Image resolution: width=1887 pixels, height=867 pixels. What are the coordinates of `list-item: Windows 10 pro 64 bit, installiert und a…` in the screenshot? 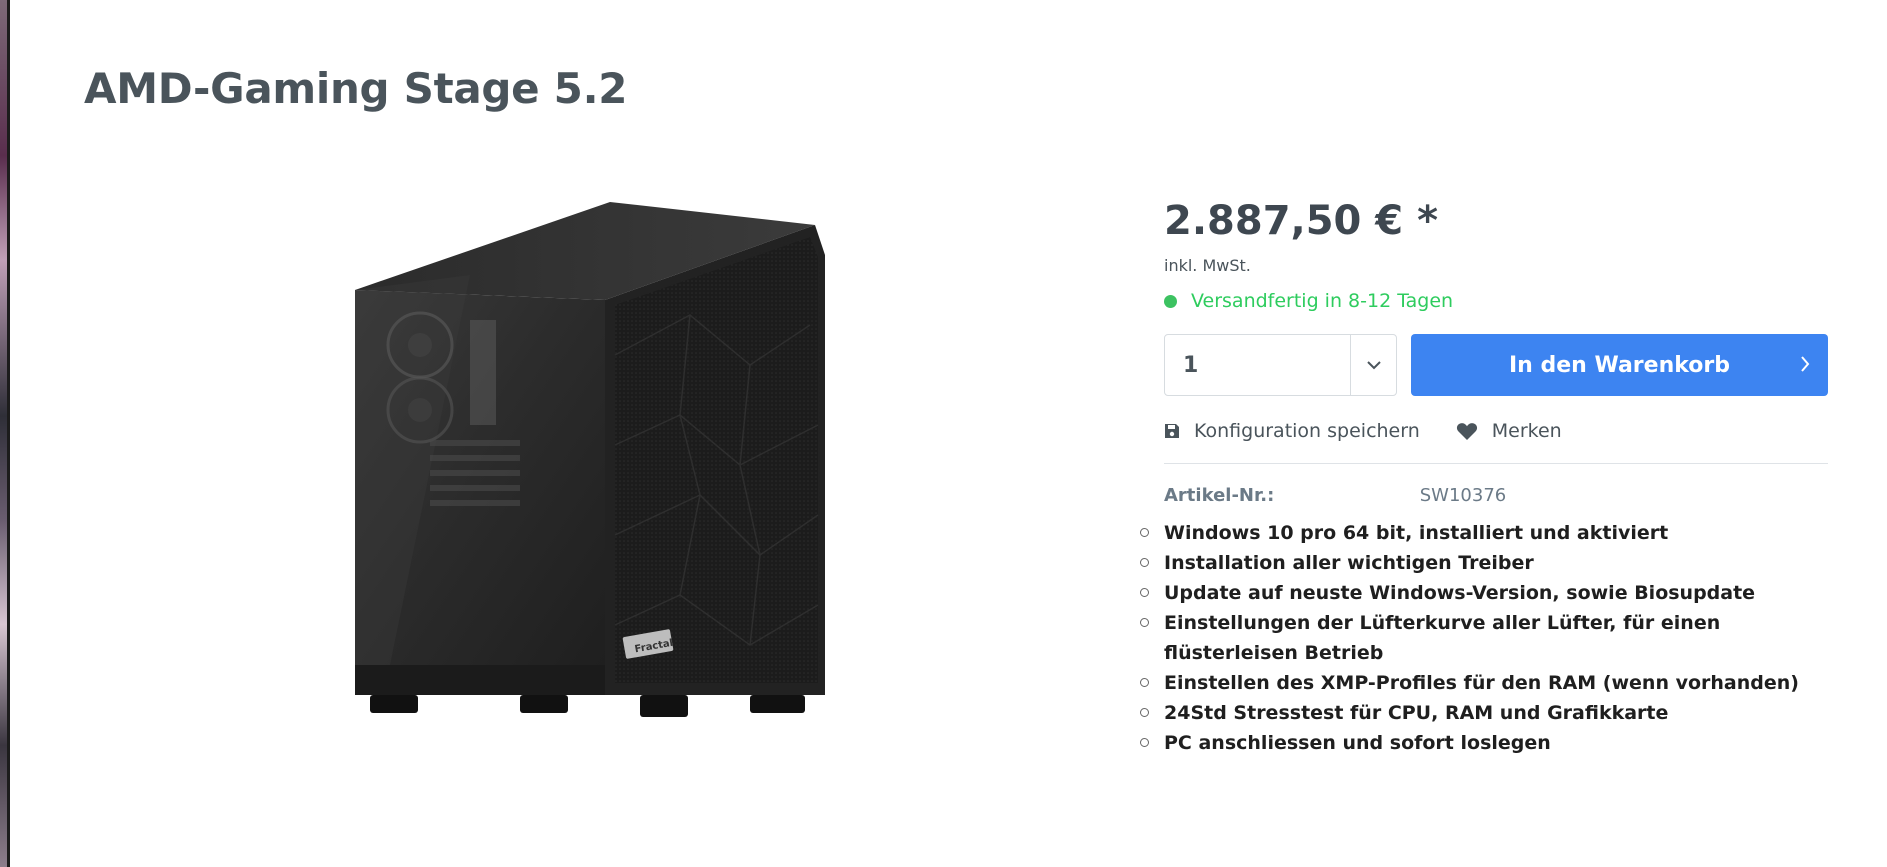 It's located at (1482, 533).